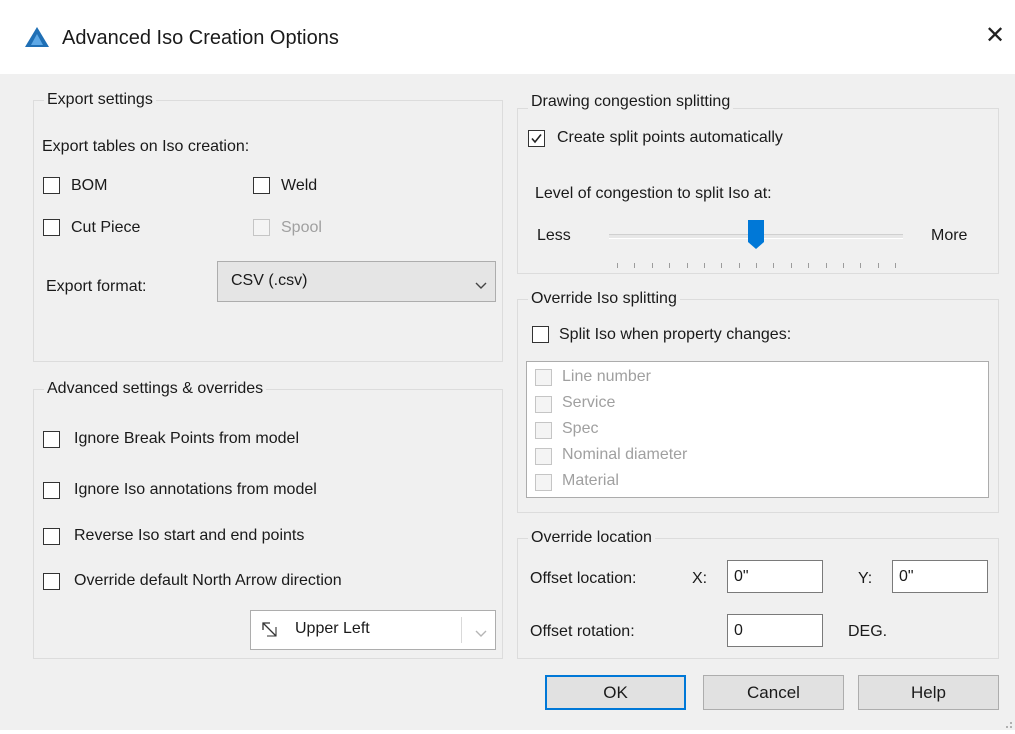 The image size is (1015, 734). Describe the element at coordinates (269, 280) in the screenshot. I see `export-format-value: CSV (.csv)` at that location.